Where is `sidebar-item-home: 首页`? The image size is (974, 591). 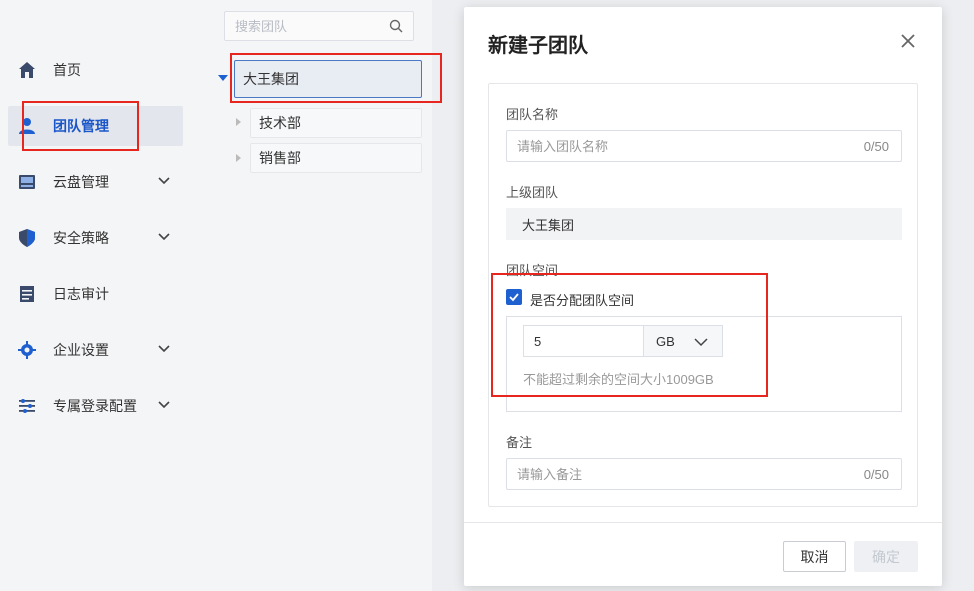 sidebar-item-home: 首页 is located at coordinates (95, 70).